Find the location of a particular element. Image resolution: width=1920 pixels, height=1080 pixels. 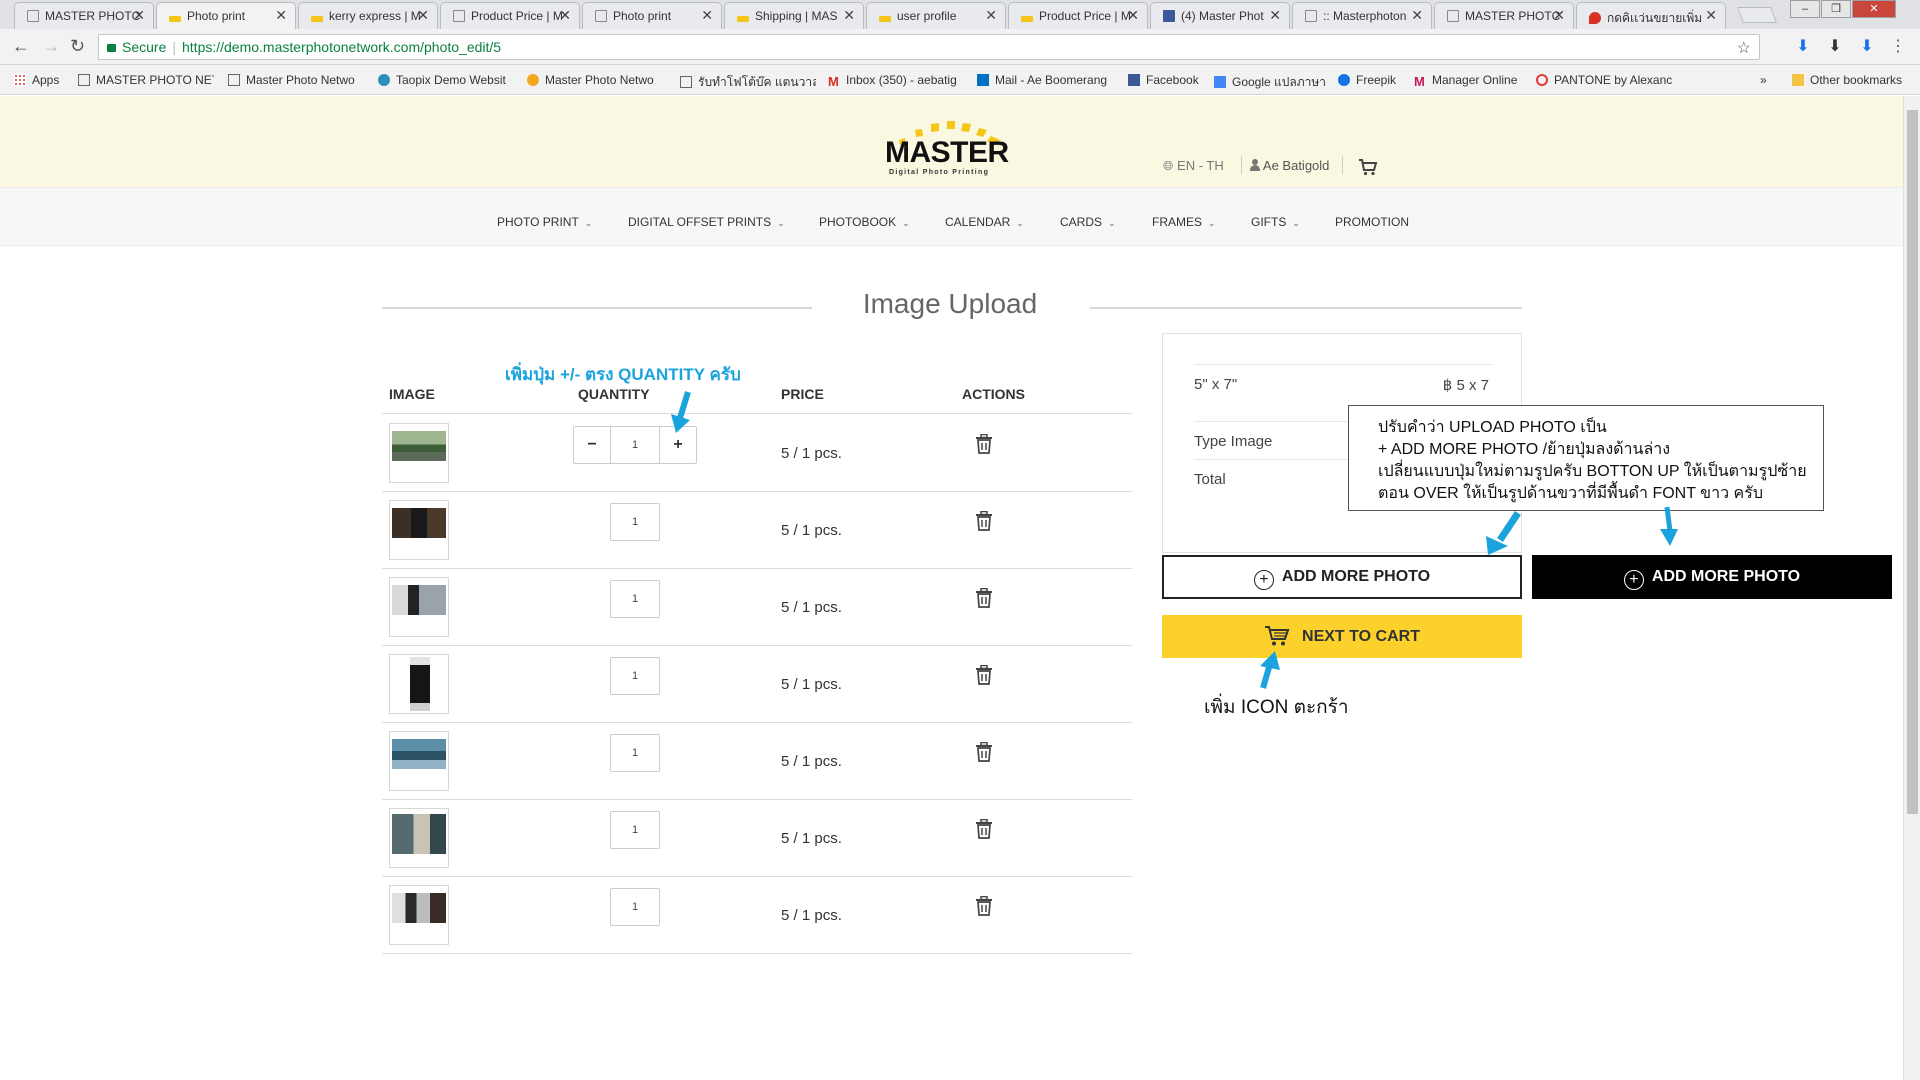

menu-kebab-icon: ⋮ is located at coordinates (1898, 47).